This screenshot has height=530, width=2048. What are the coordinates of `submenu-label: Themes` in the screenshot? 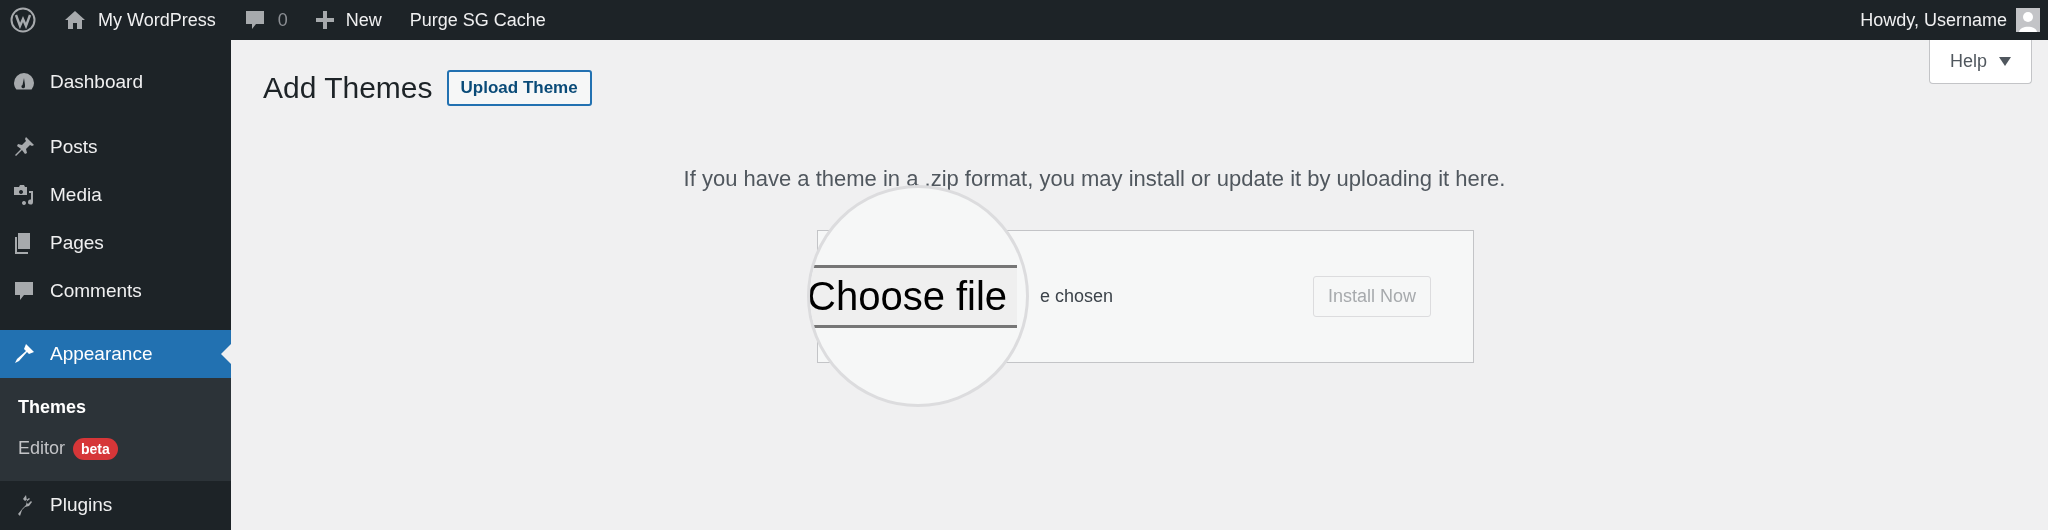 It's located at (52, 407).